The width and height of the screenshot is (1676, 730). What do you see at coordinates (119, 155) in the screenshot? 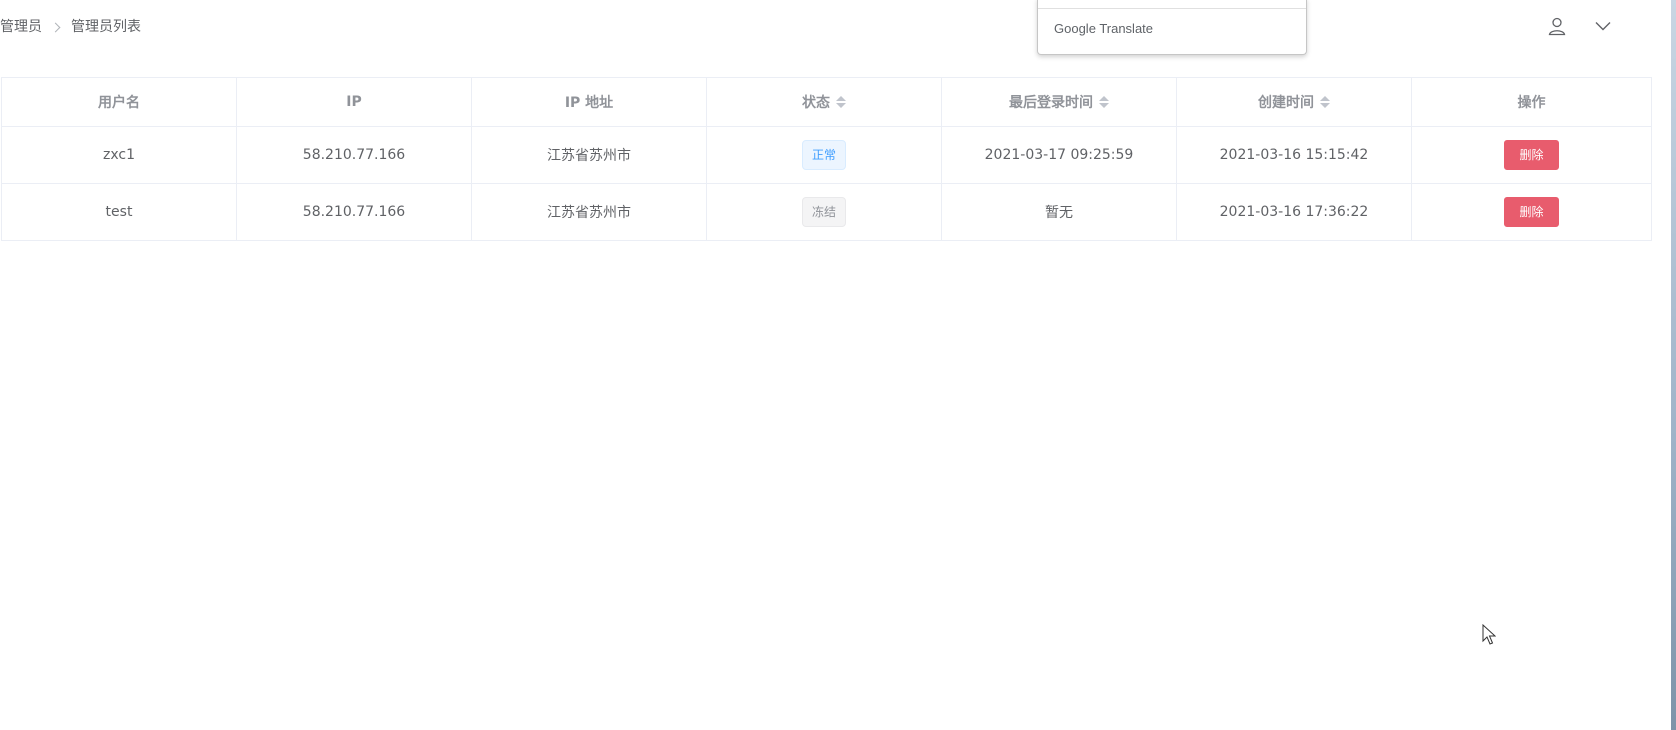
I see `cell-username: zxc1` at bounding box center [119, 155].